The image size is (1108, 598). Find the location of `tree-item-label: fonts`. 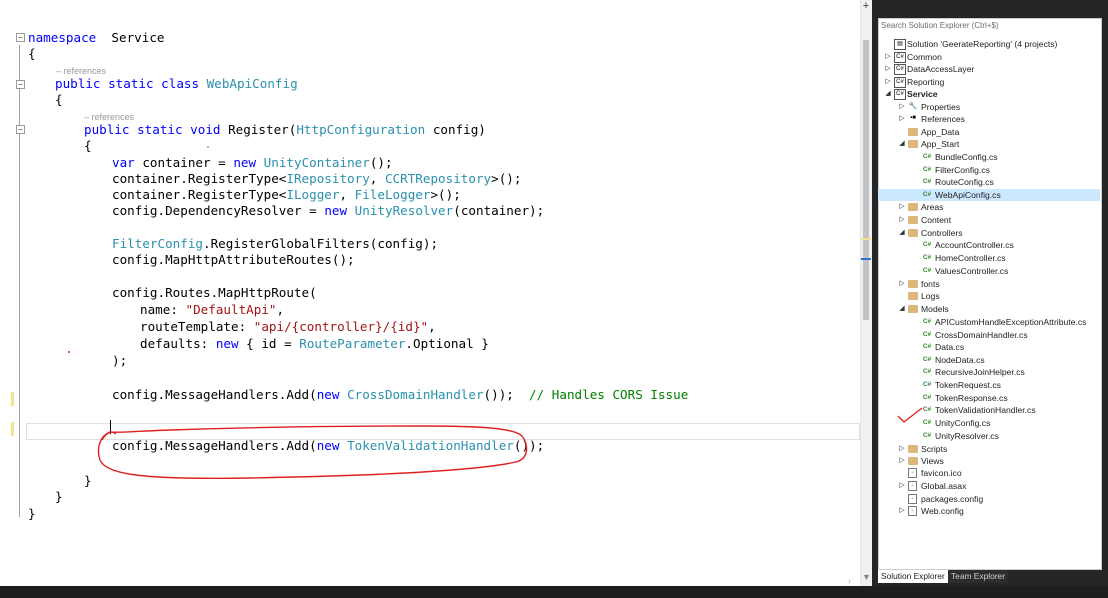

tree-item-label: fonts is located at coordinates (930, 284).